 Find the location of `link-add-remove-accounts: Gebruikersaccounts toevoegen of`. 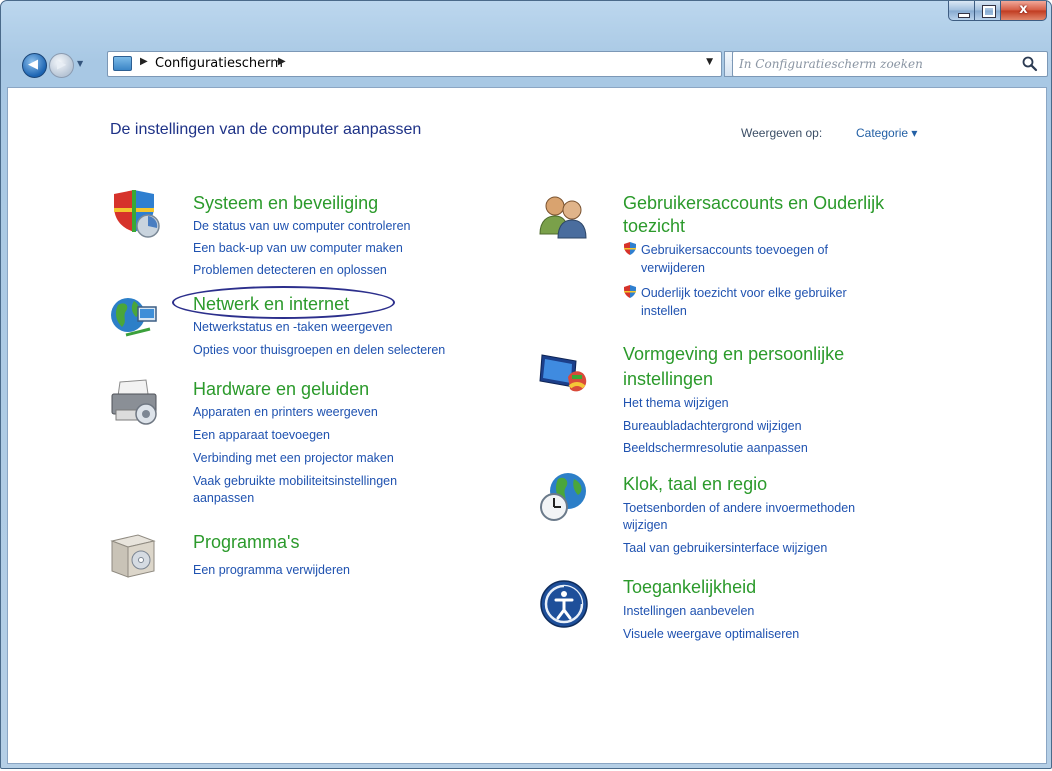

link-add-remove-accounts: Gebruikersaccounts toevoegen of is located at coordinates (734, 250).